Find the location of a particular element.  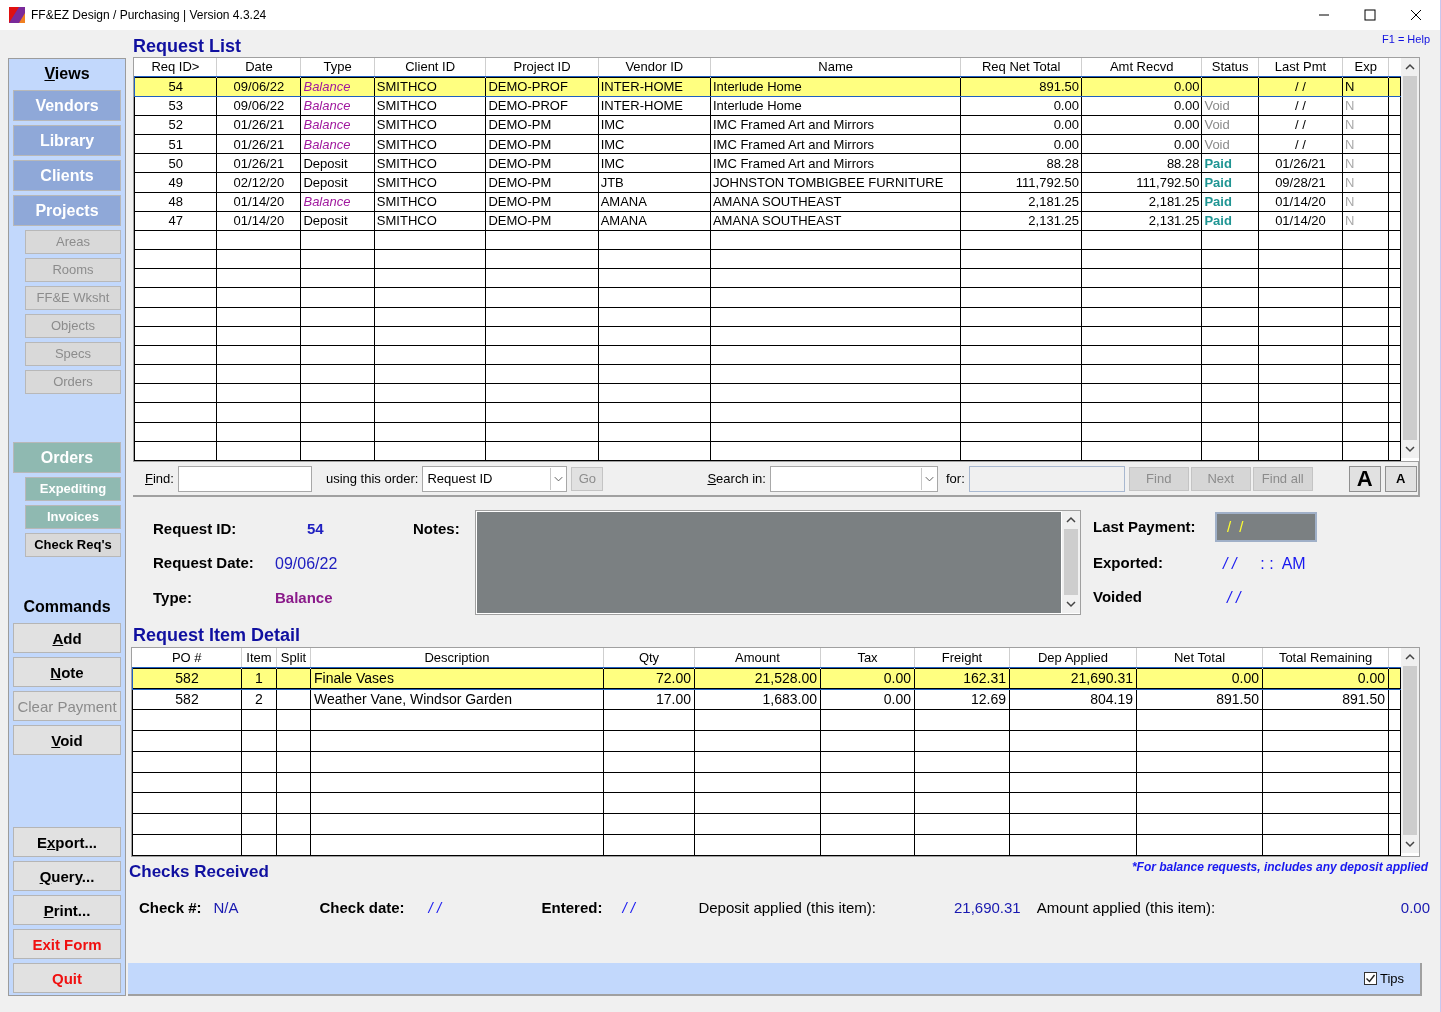

table-cell: 01/14/20 is located at coordinates (1300, 202).